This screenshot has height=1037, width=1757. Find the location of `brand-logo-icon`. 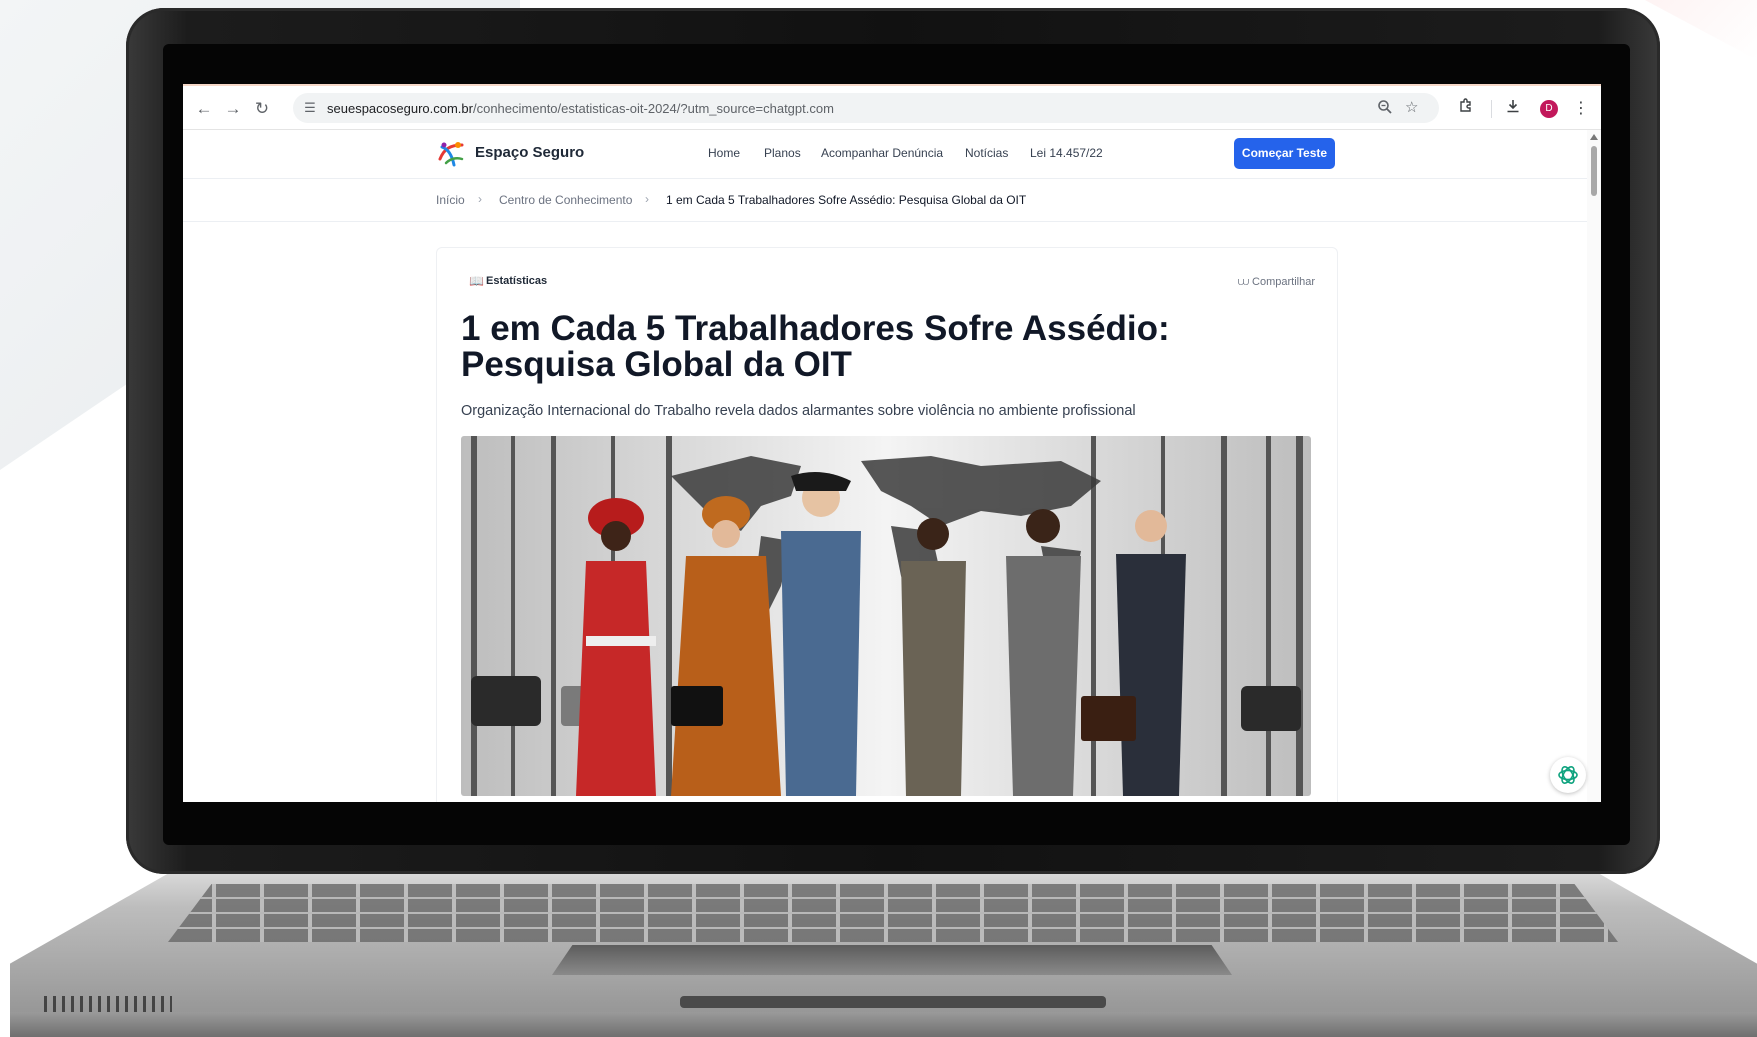

brand-logo-icon is located at coordinates (451, 154).